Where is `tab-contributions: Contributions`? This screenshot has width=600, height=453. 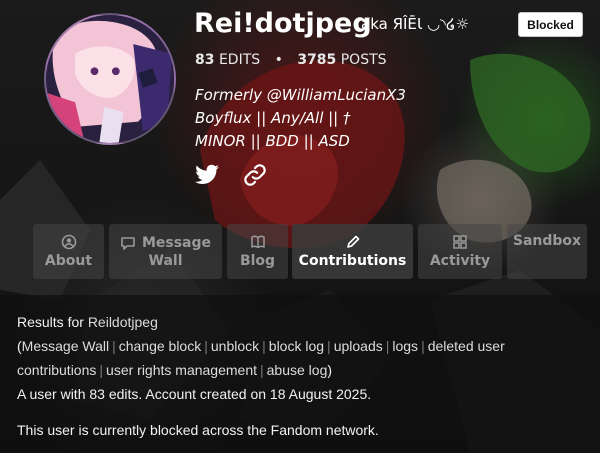
tab-contributions: Contributions is located at coordinates (352, 251).